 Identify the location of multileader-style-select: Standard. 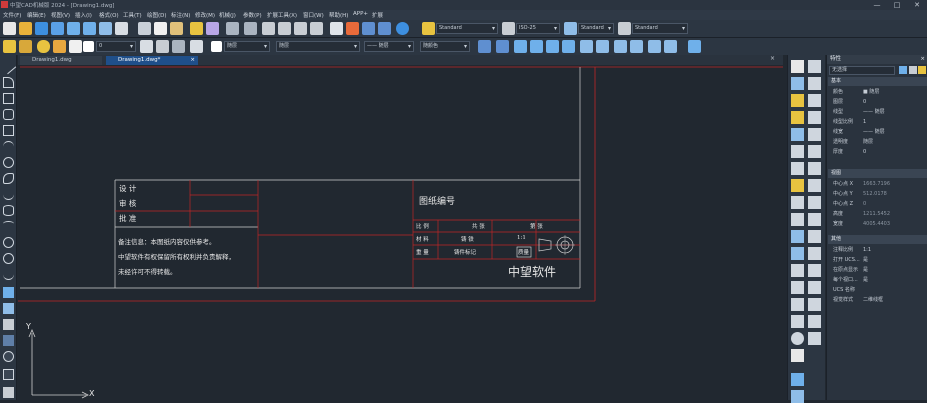
(660, 28).